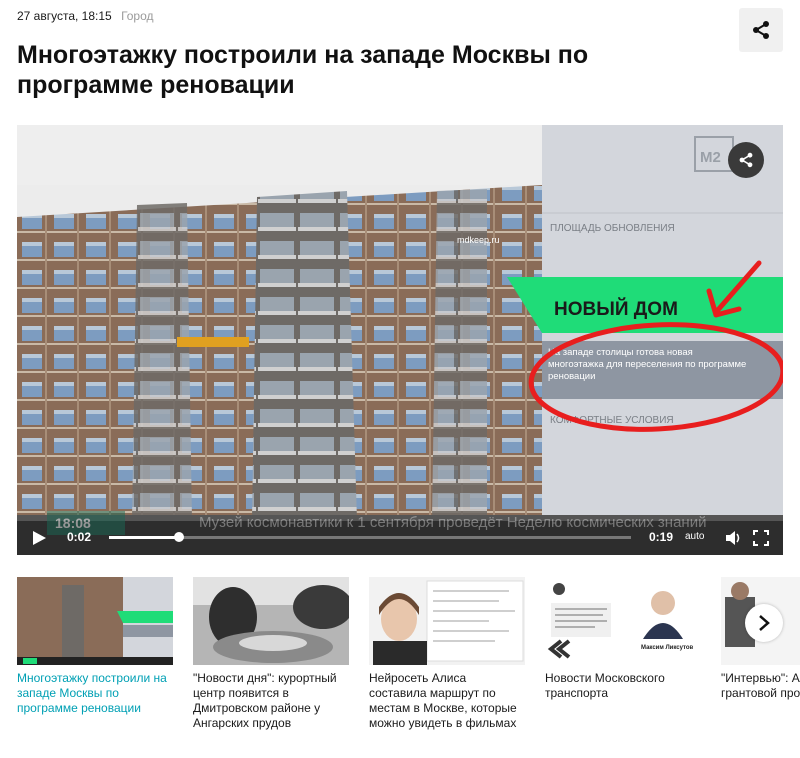  Describe the element at coordinates (137, 16) in the screenshot. I see `rubric-link: Город` at that location.